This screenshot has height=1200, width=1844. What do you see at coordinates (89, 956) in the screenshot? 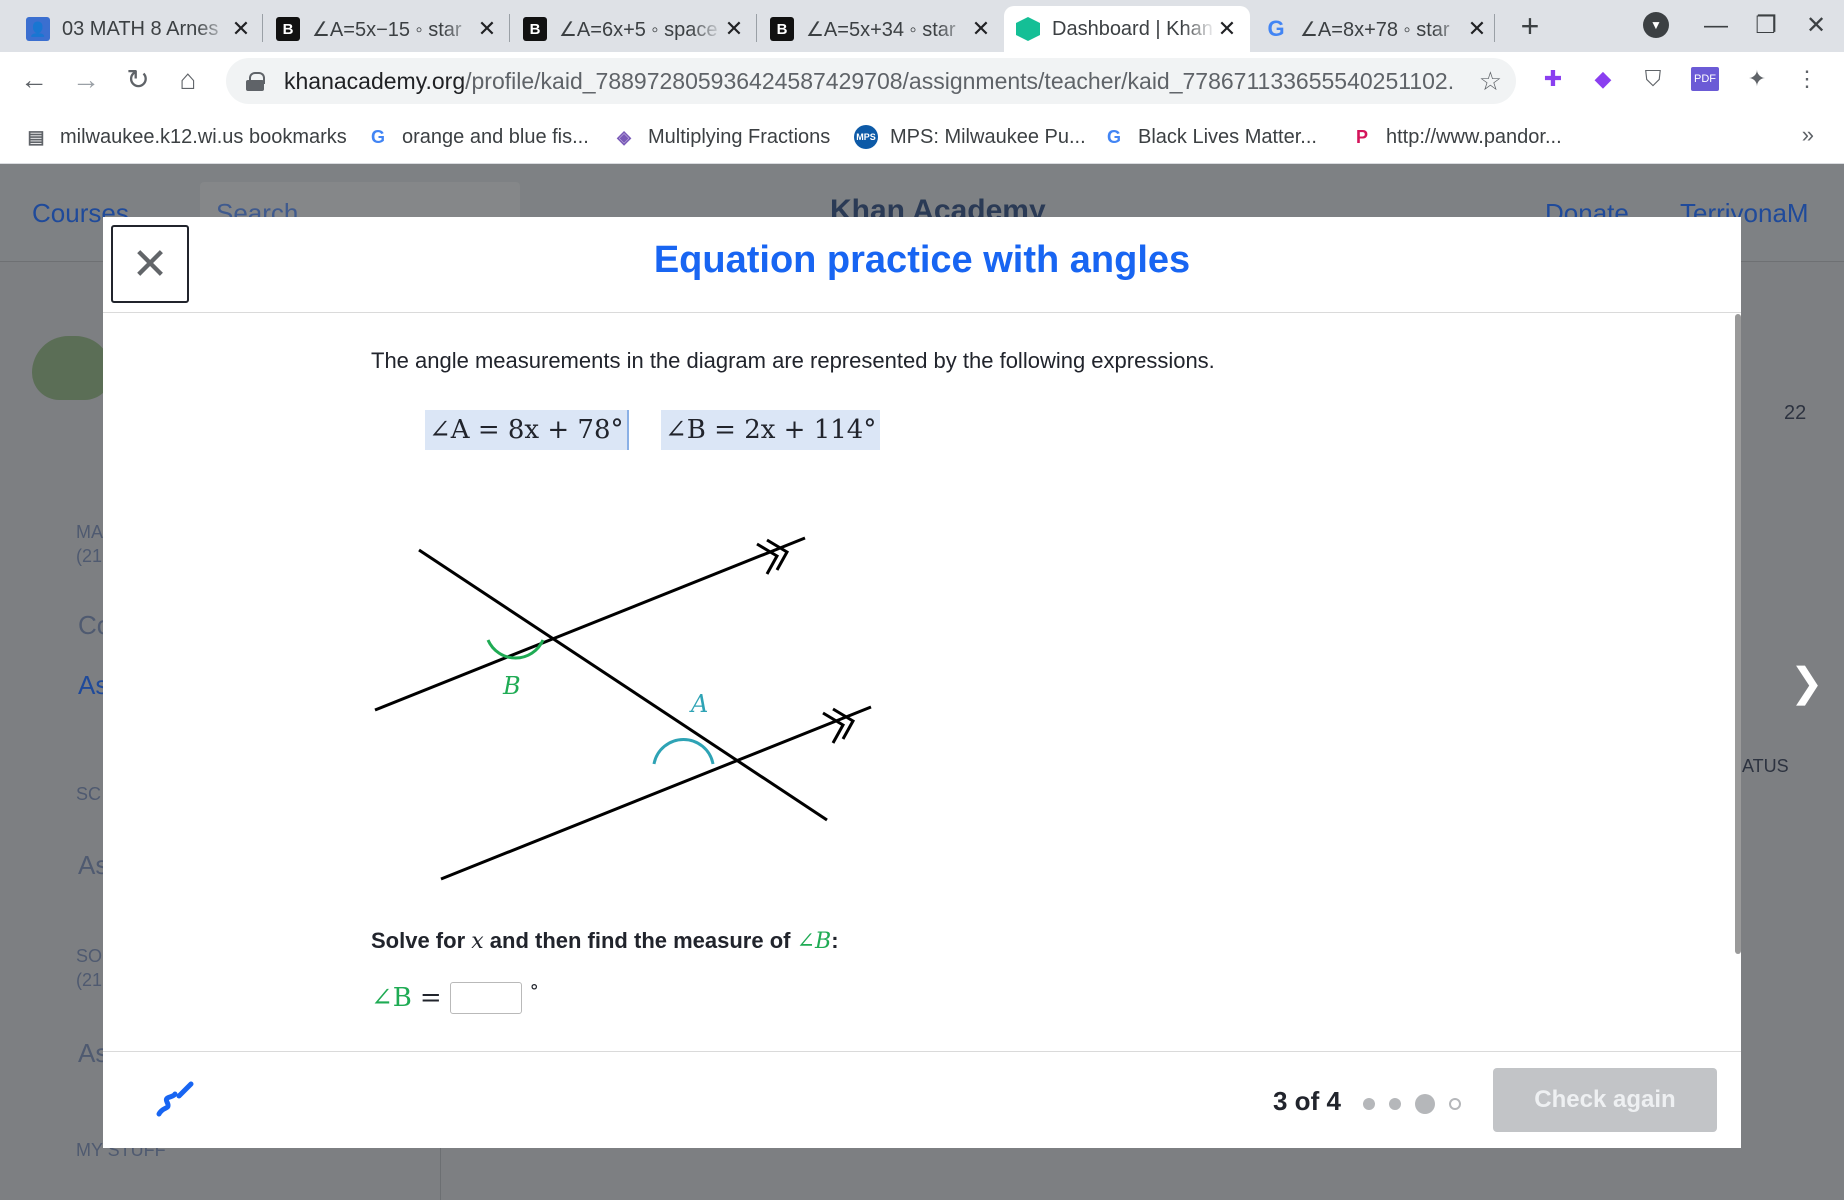
I see `sidebar-fragment: SO` at bounding box center [89, 956].